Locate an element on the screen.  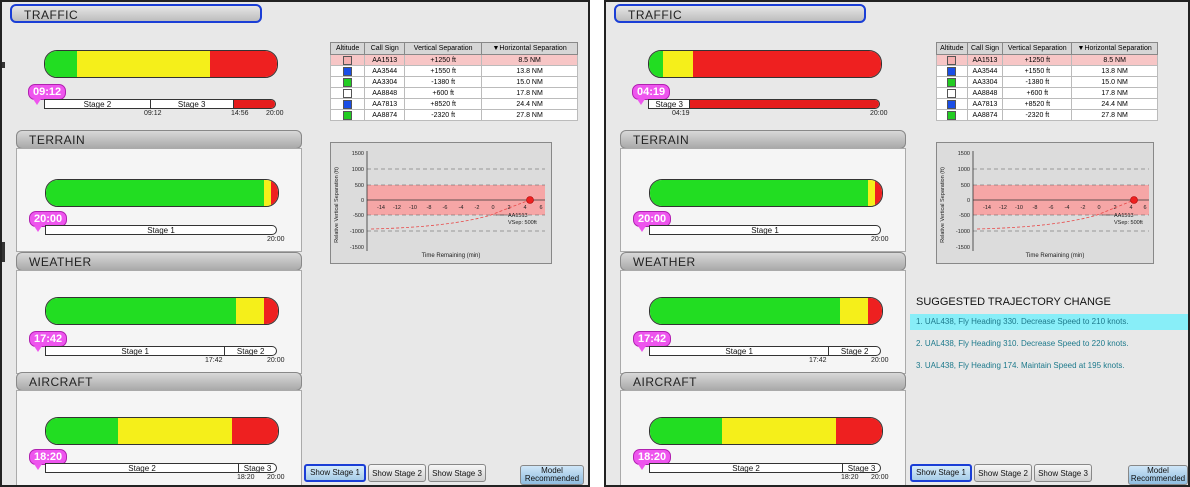
x-tick: -12 is located at coordinates (1003, 208).